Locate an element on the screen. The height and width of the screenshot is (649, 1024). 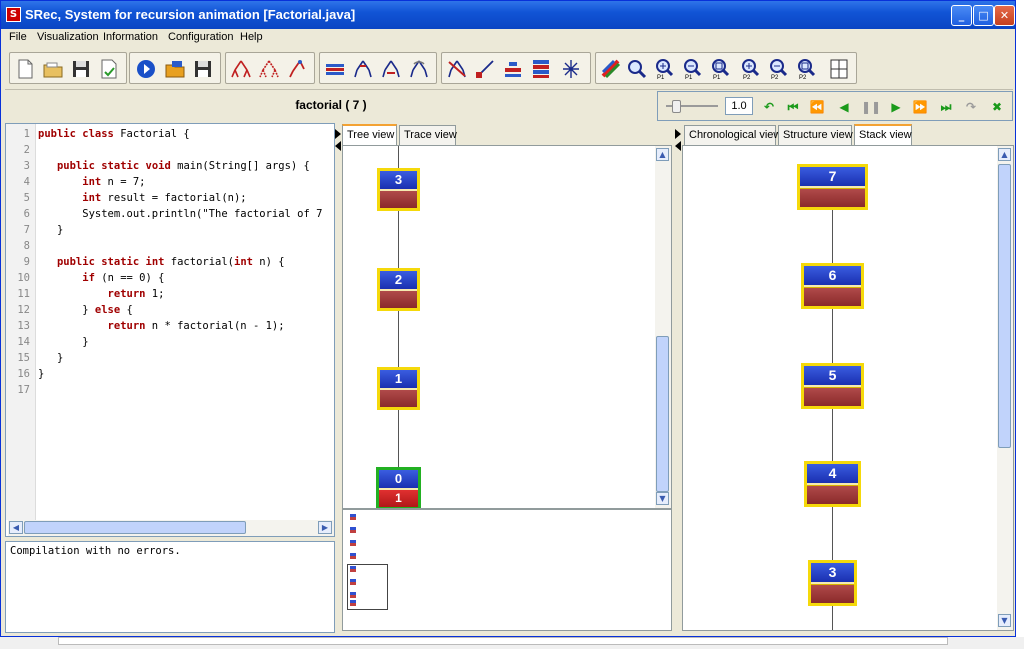
open-folder-icon is located at coordinates (53, 69).